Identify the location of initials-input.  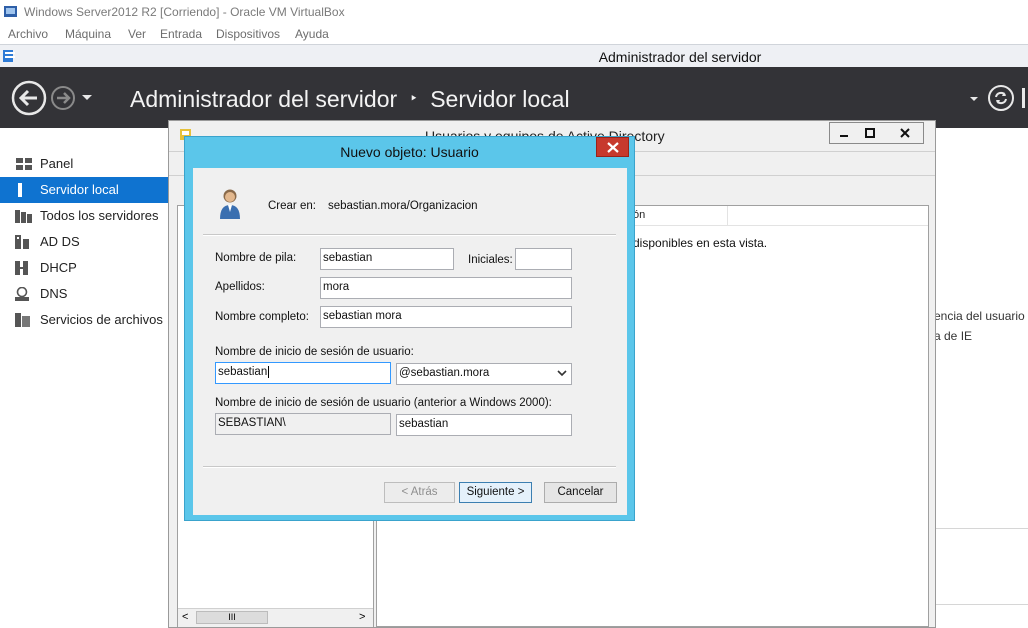
(543, 259).